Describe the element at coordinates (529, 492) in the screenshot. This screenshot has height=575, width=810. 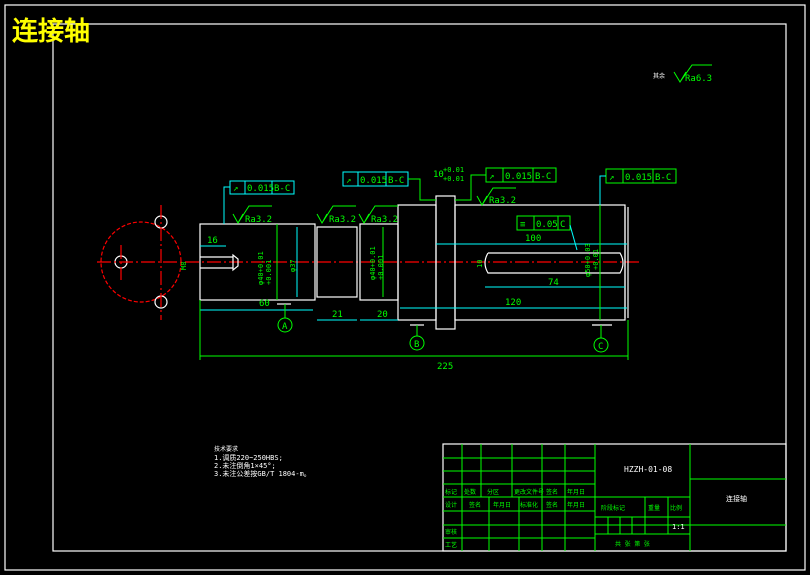
I see `svg-text: 更改文件号` at that location.